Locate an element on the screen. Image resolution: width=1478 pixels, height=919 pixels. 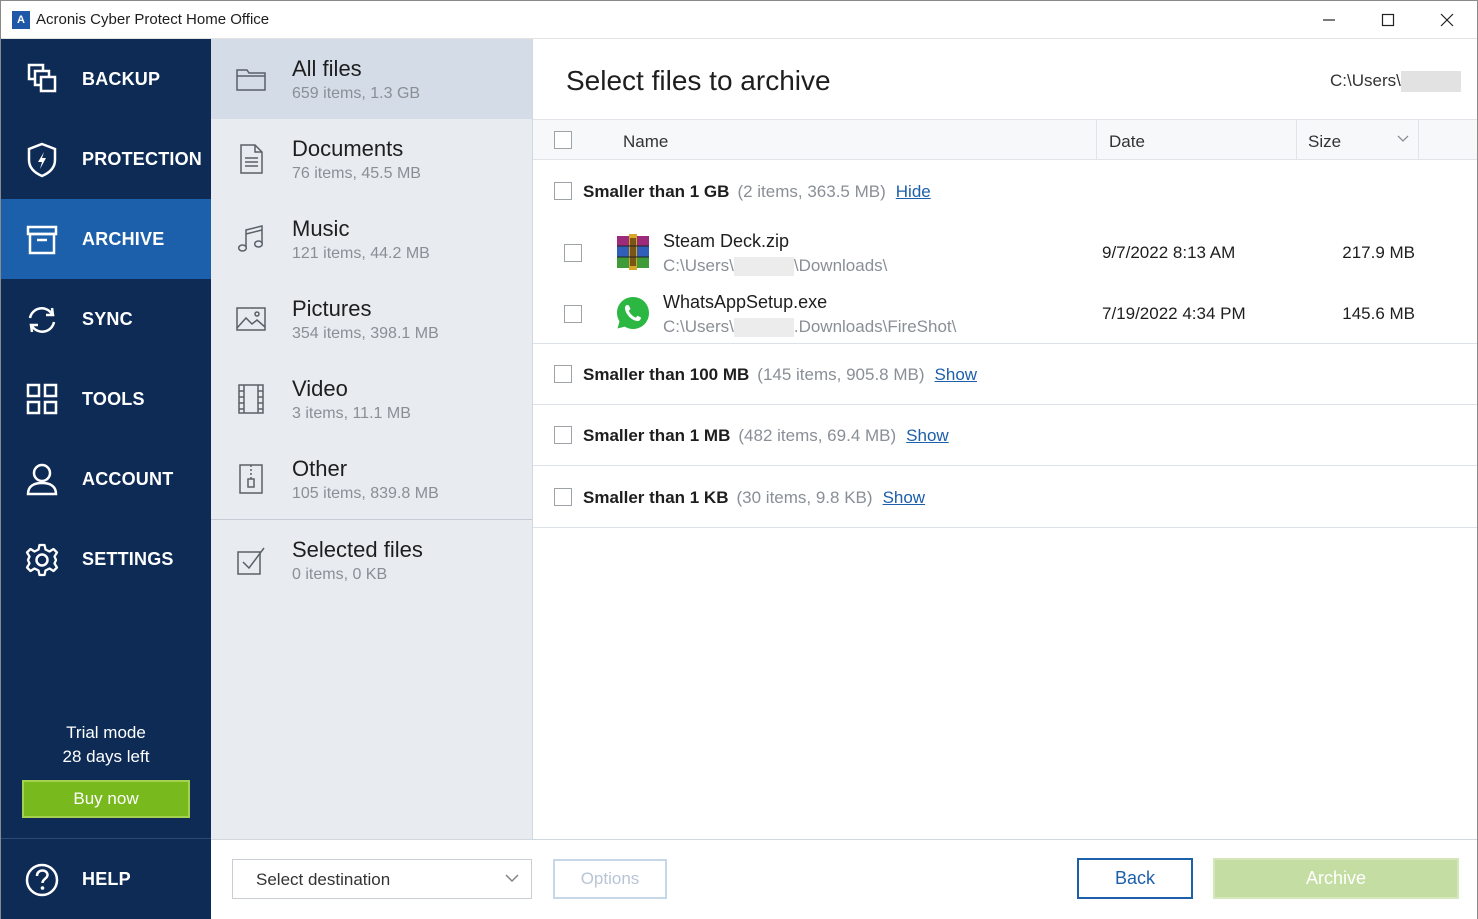
film-icon is located at coordinates (251, 399).